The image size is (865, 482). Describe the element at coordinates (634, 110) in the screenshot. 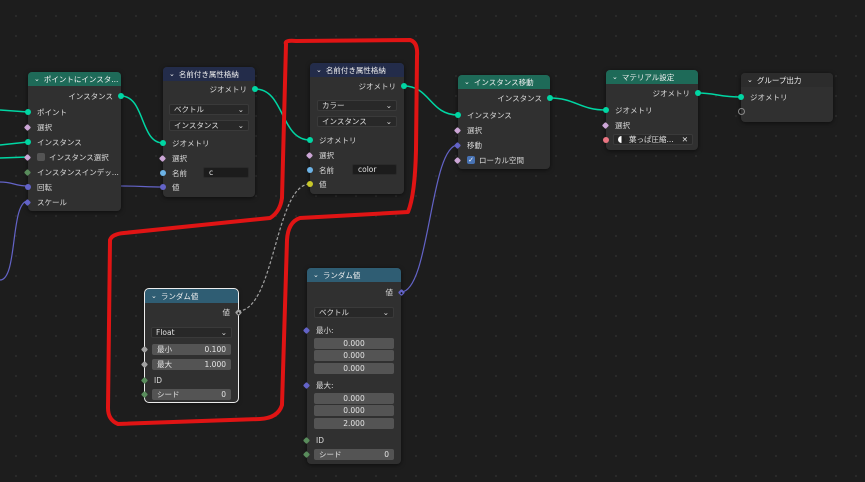

I see `input-label: ジオメトリ` at that location.